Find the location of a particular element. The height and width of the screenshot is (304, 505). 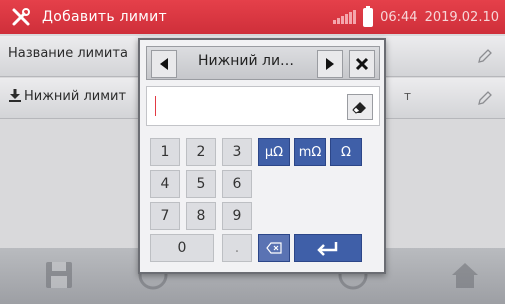

battery-icon is located at coordinates (368, 16).